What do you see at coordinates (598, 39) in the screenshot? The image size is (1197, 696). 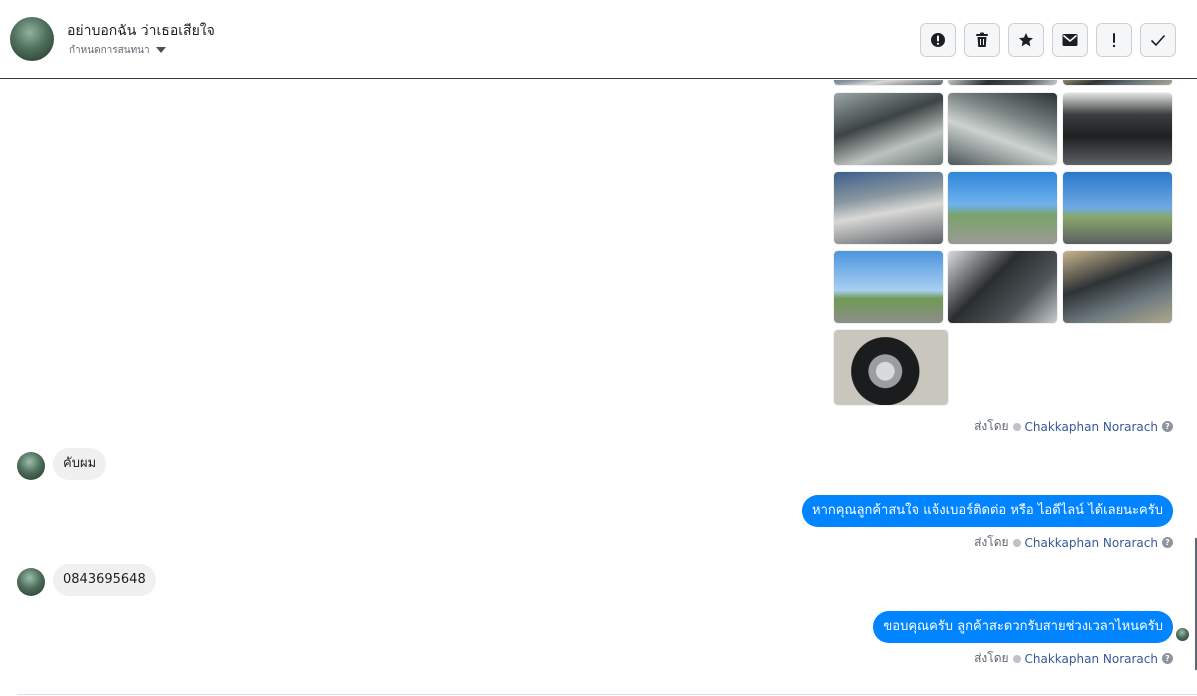 I see `conversation-header: อย่าบอกฉัน ว่าเธอเสียใจ กำหนดการสนทนา` at bounding box center [598, 39].